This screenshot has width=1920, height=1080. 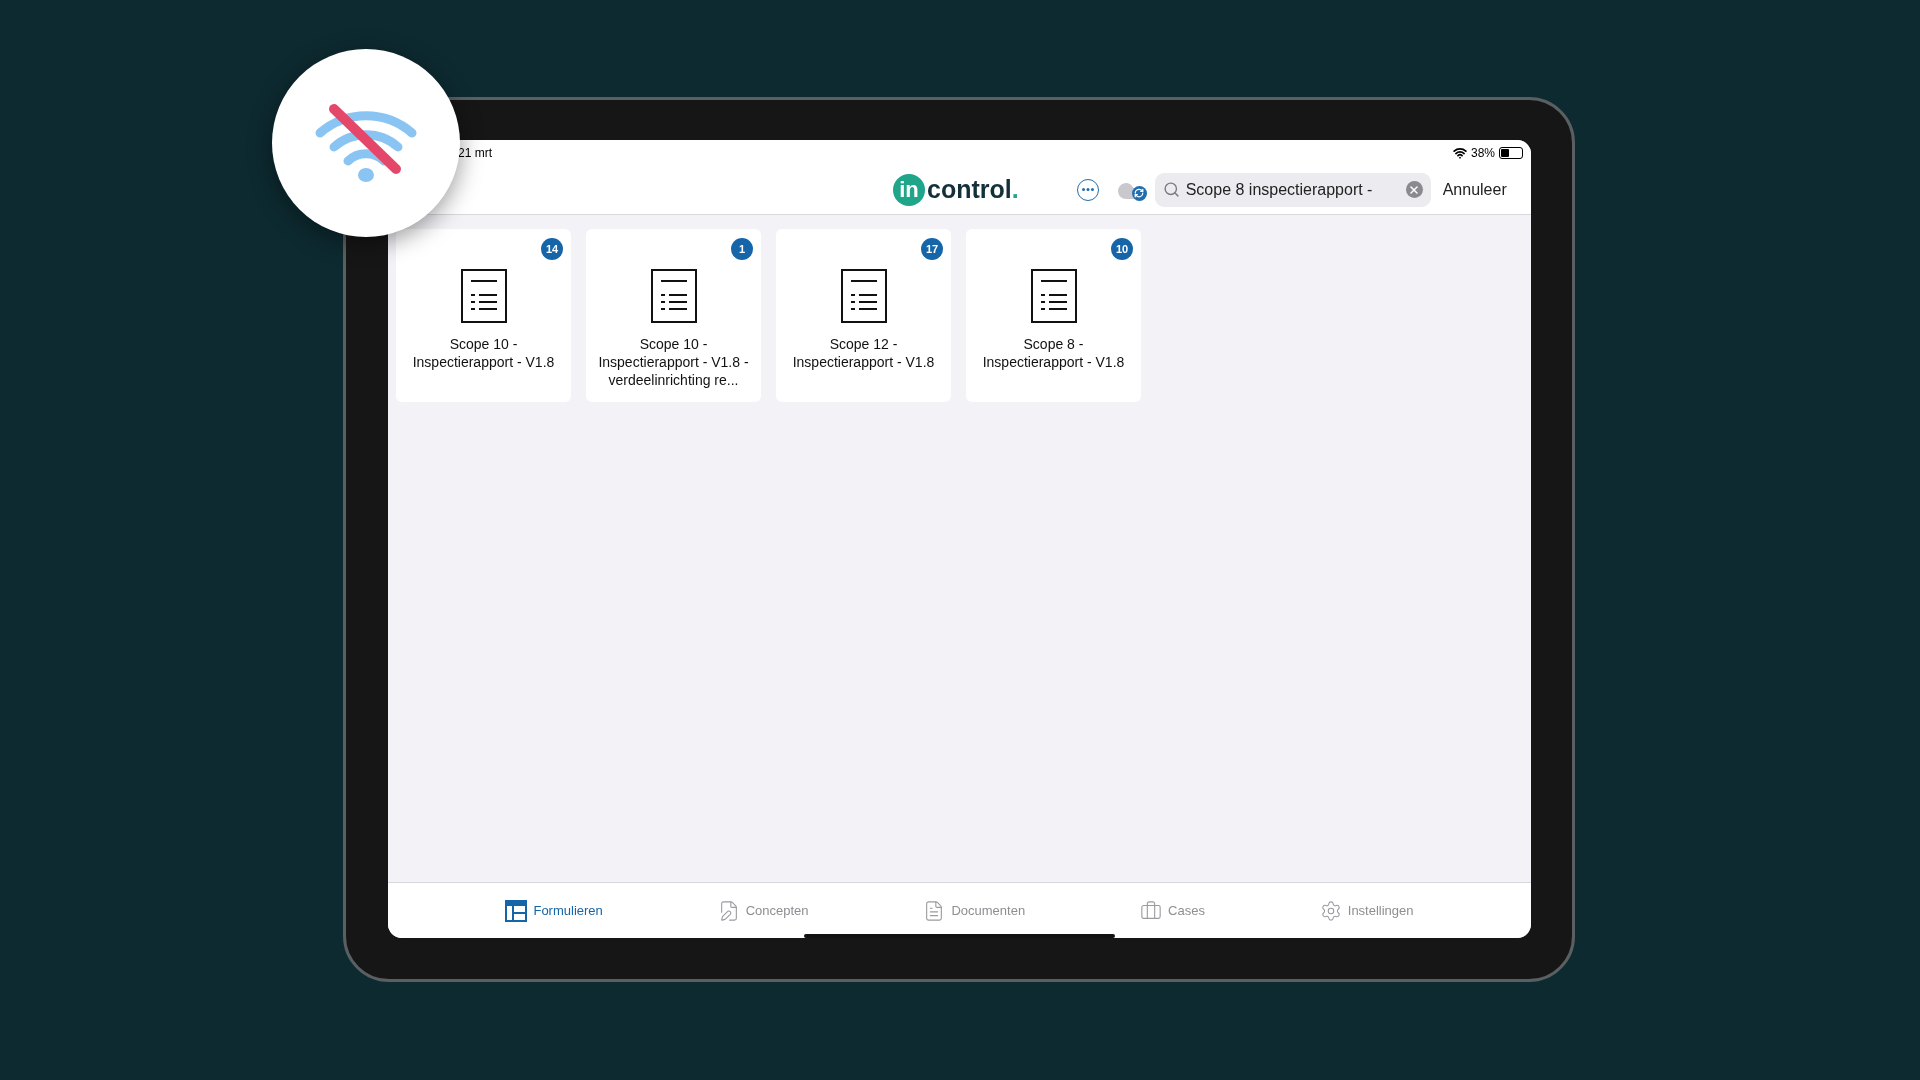 What do you see at coordinates (1087, 189) in the screenshot?
I see `more-icon` at bounding box center [1087, 189].